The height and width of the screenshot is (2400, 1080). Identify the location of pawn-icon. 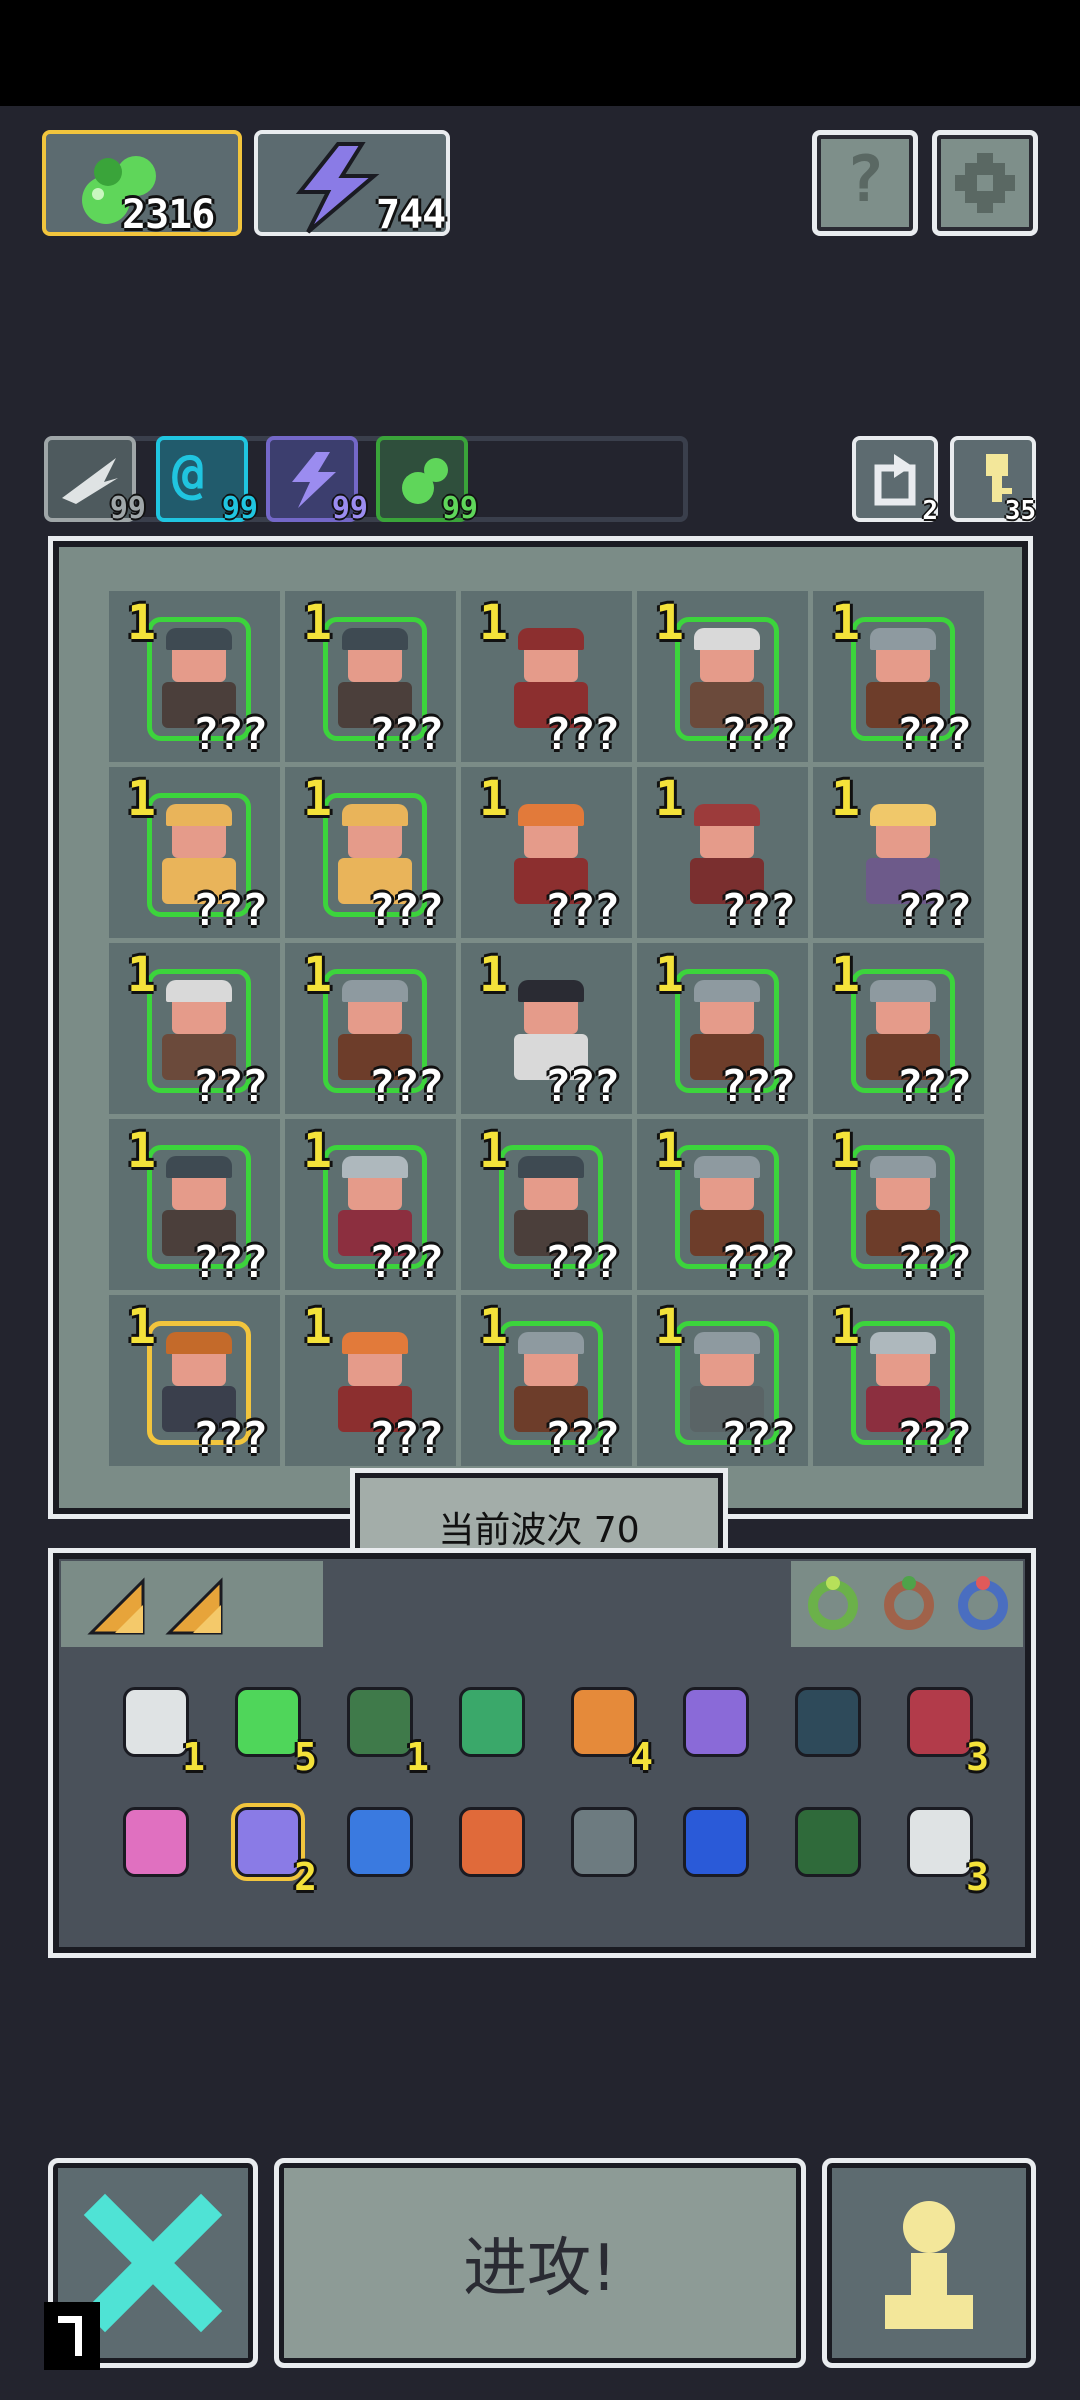
(929, 2265).